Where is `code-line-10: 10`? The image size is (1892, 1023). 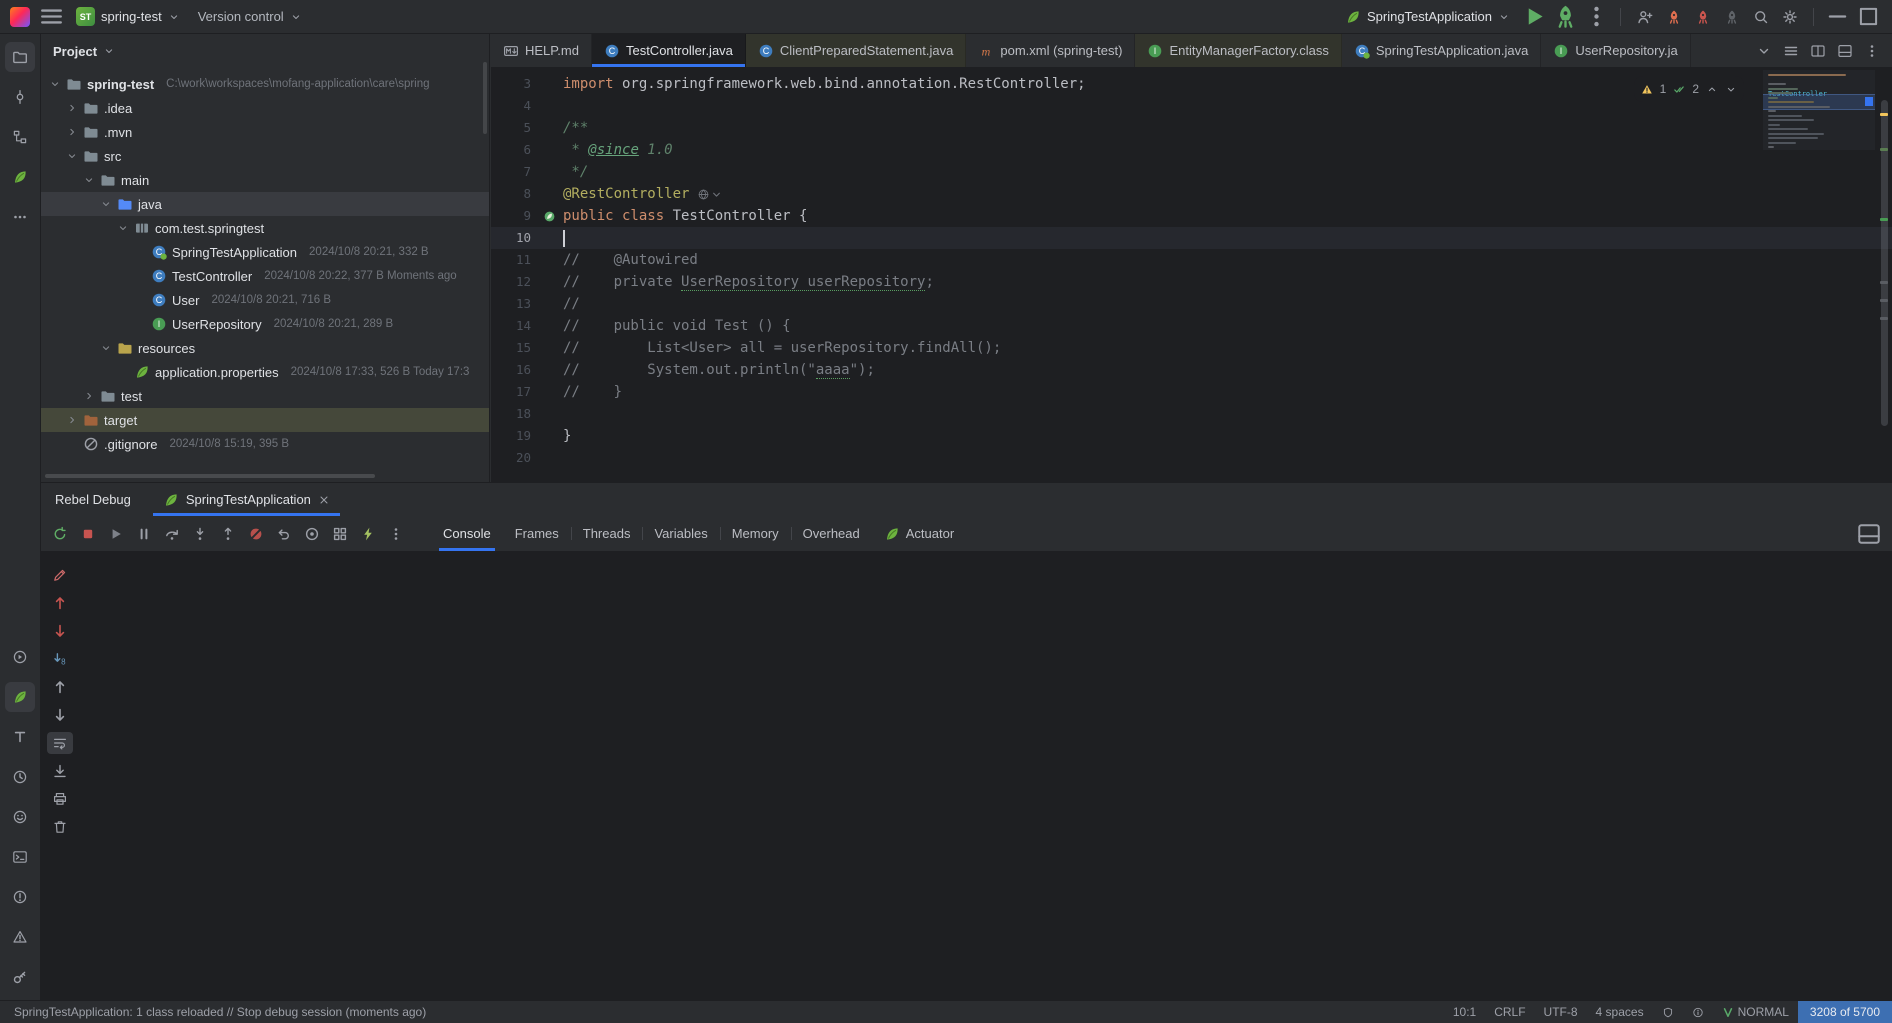
code-line-10: 10 is located at coordinates (1191, 238).